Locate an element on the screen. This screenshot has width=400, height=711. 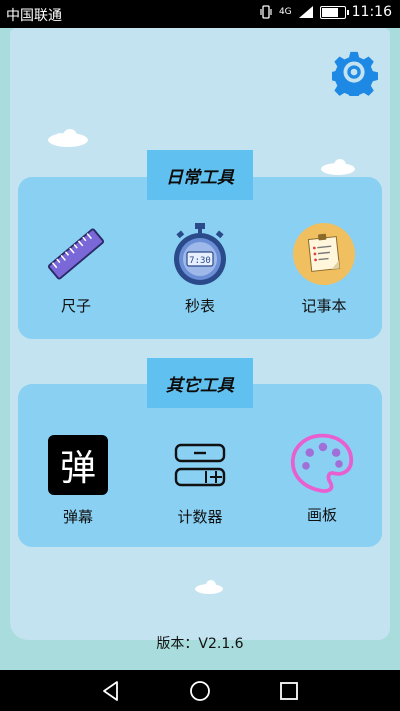
tool-danmaku: 弹 弹幕 is located at coordinates (78, 479).